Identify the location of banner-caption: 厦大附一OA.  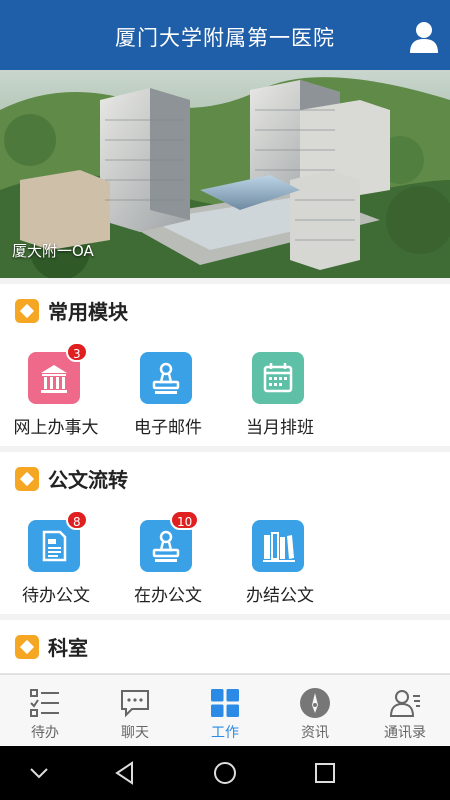
(53, 251).